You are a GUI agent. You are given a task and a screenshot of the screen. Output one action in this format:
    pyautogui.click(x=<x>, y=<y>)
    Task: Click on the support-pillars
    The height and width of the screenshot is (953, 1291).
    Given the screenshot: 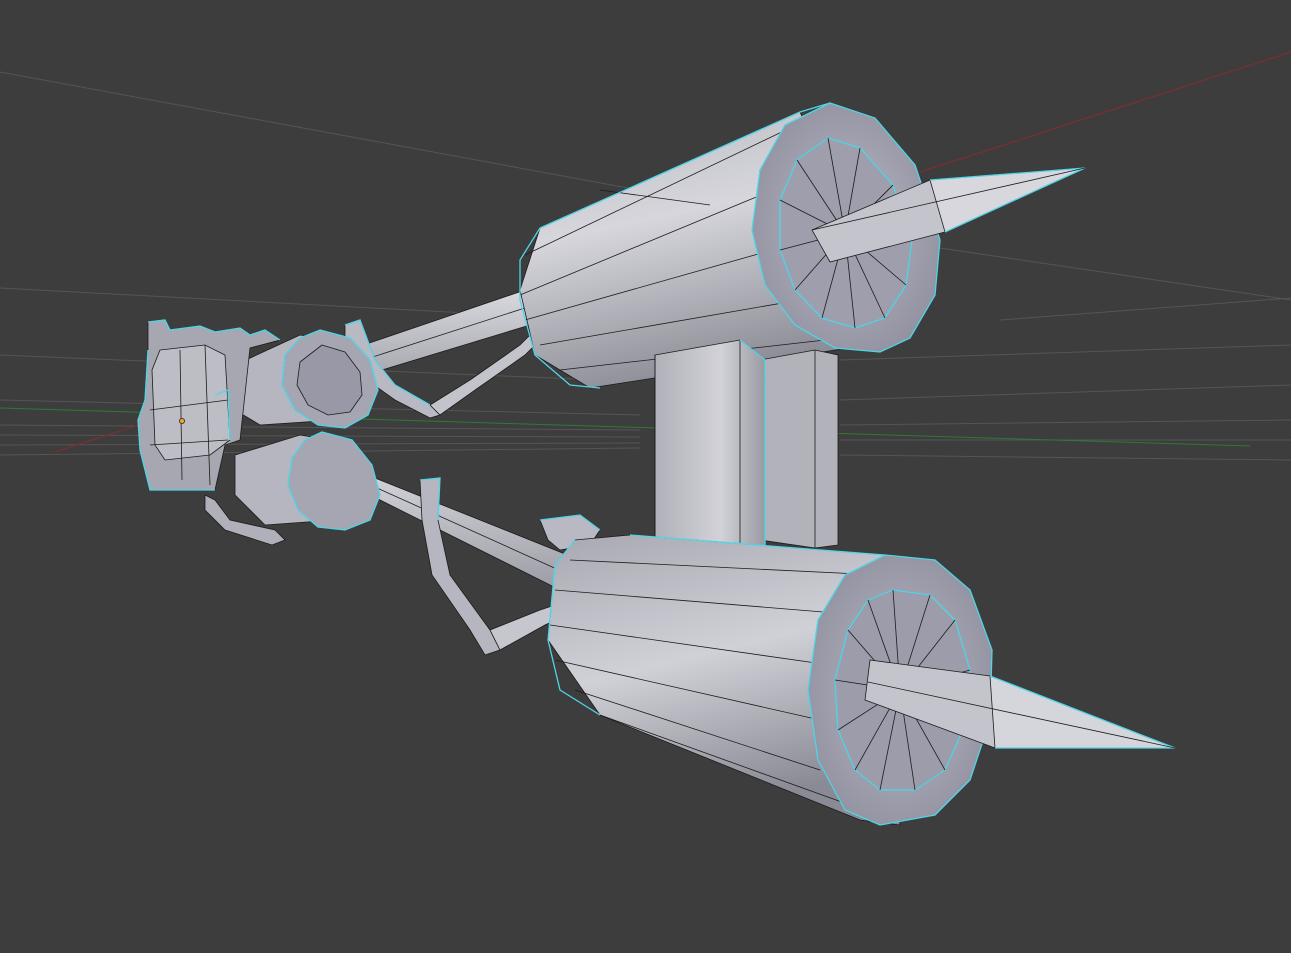 What is the action you would take?
    pyautogui.click(x=746, y=455)
    